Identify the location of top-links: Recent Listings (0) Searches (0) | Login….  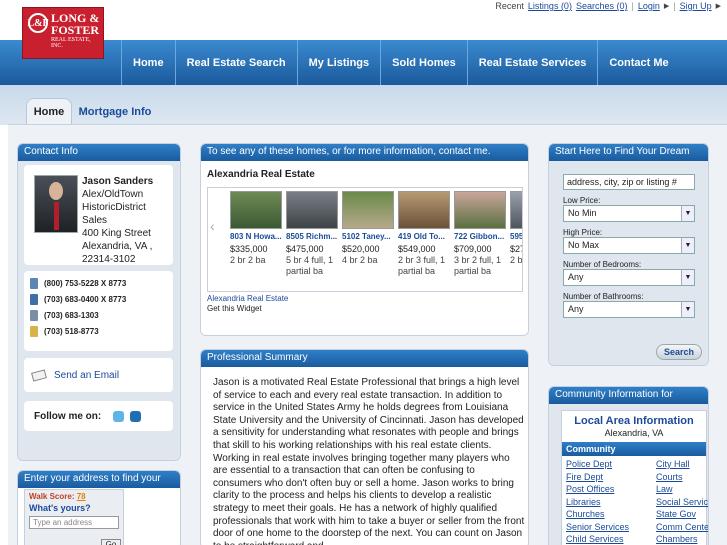
(608, 6).